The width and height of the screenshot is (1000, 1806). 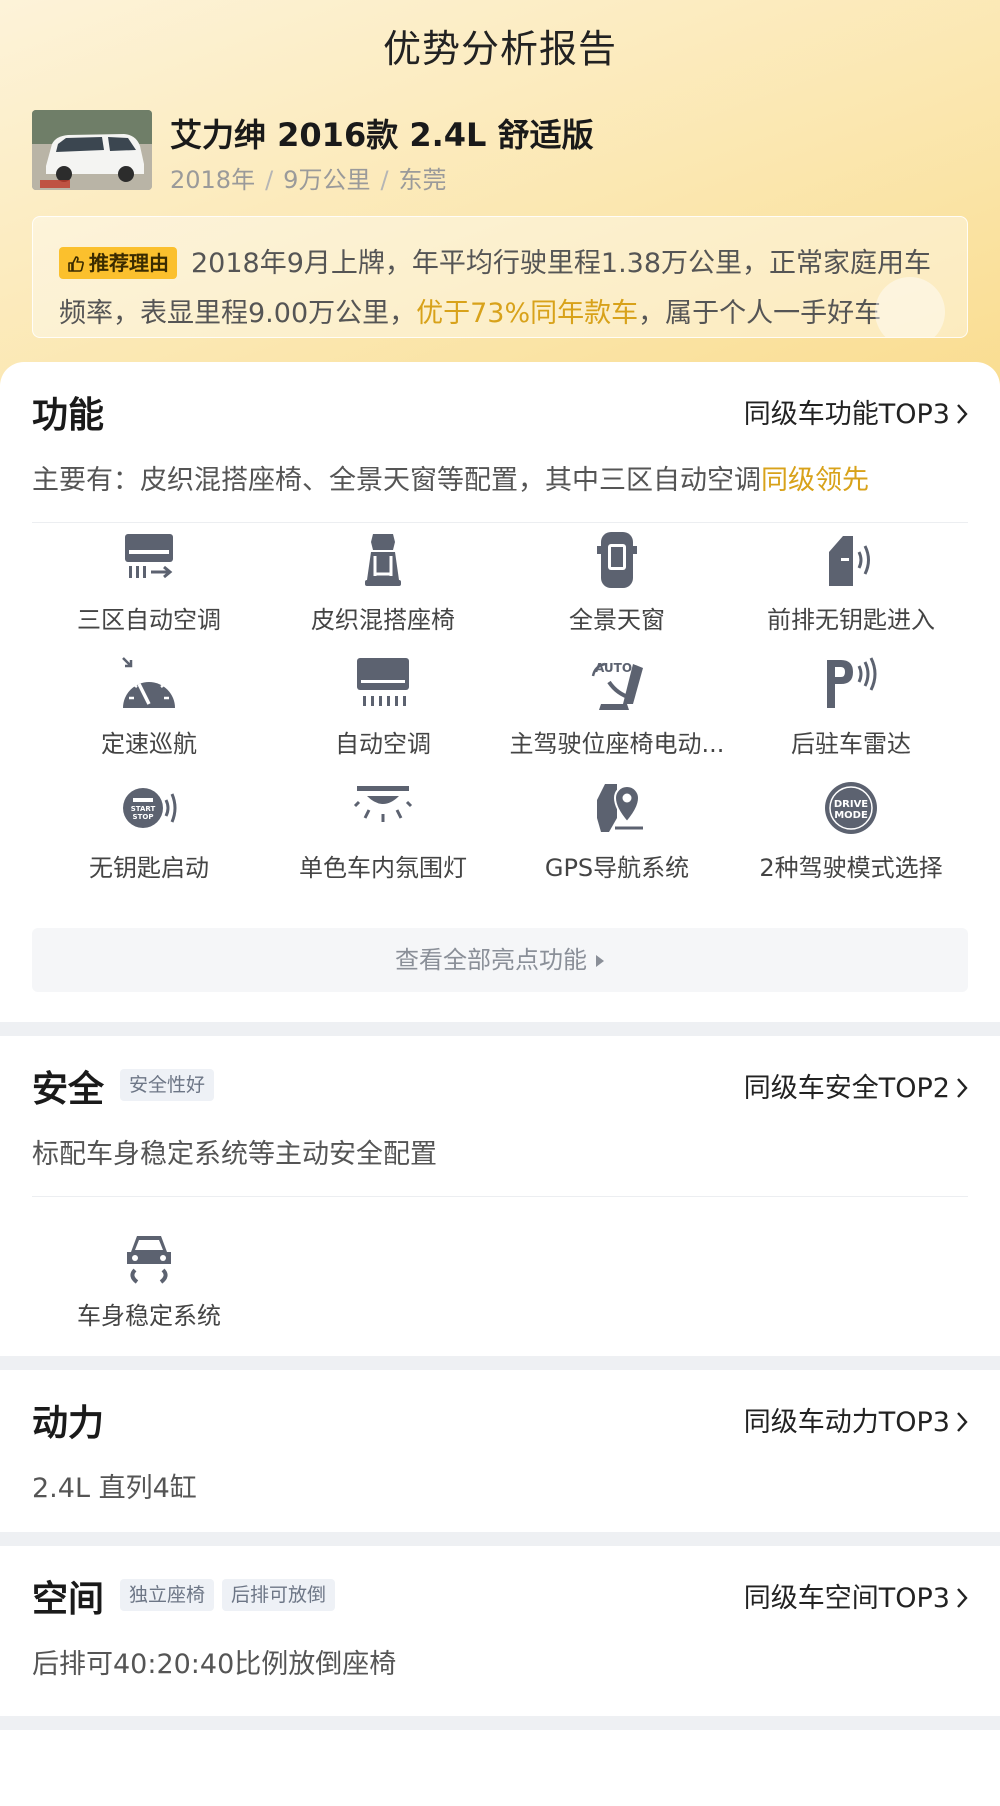 What do you see at coordinates (68, 1089) in the screenshot?
I see `safety-title: 安全` at bounding box center [68, 1089].